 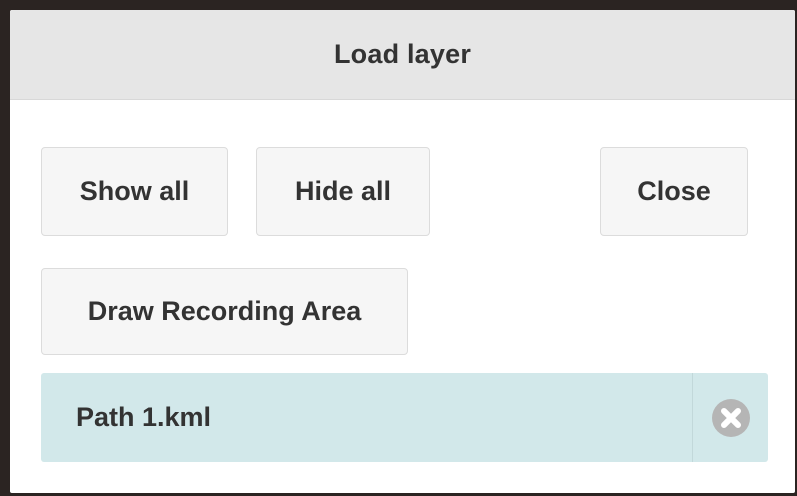 I want to click on remove-layer-button, so click(x=730, y=417).